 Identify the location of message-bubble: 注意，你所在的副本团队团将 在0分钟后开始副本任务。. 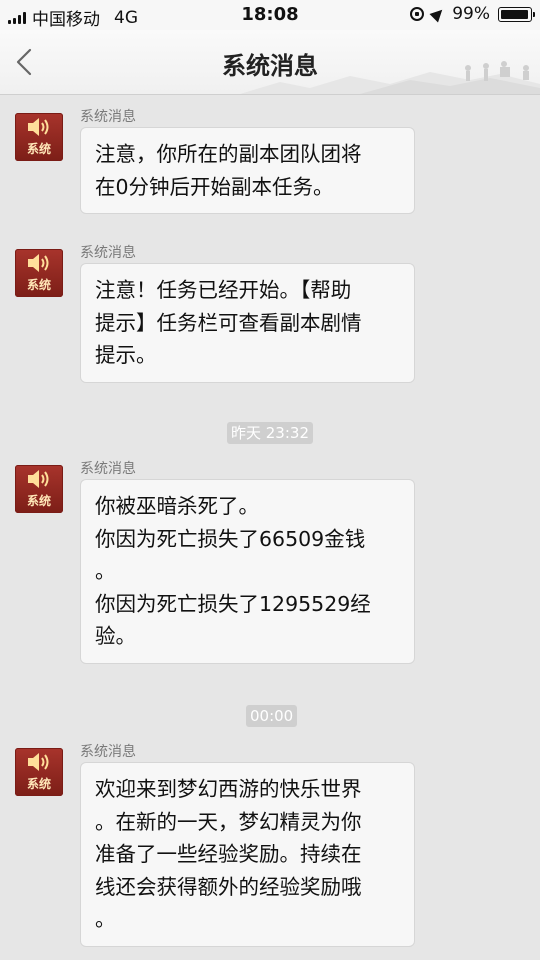
(247, 170).